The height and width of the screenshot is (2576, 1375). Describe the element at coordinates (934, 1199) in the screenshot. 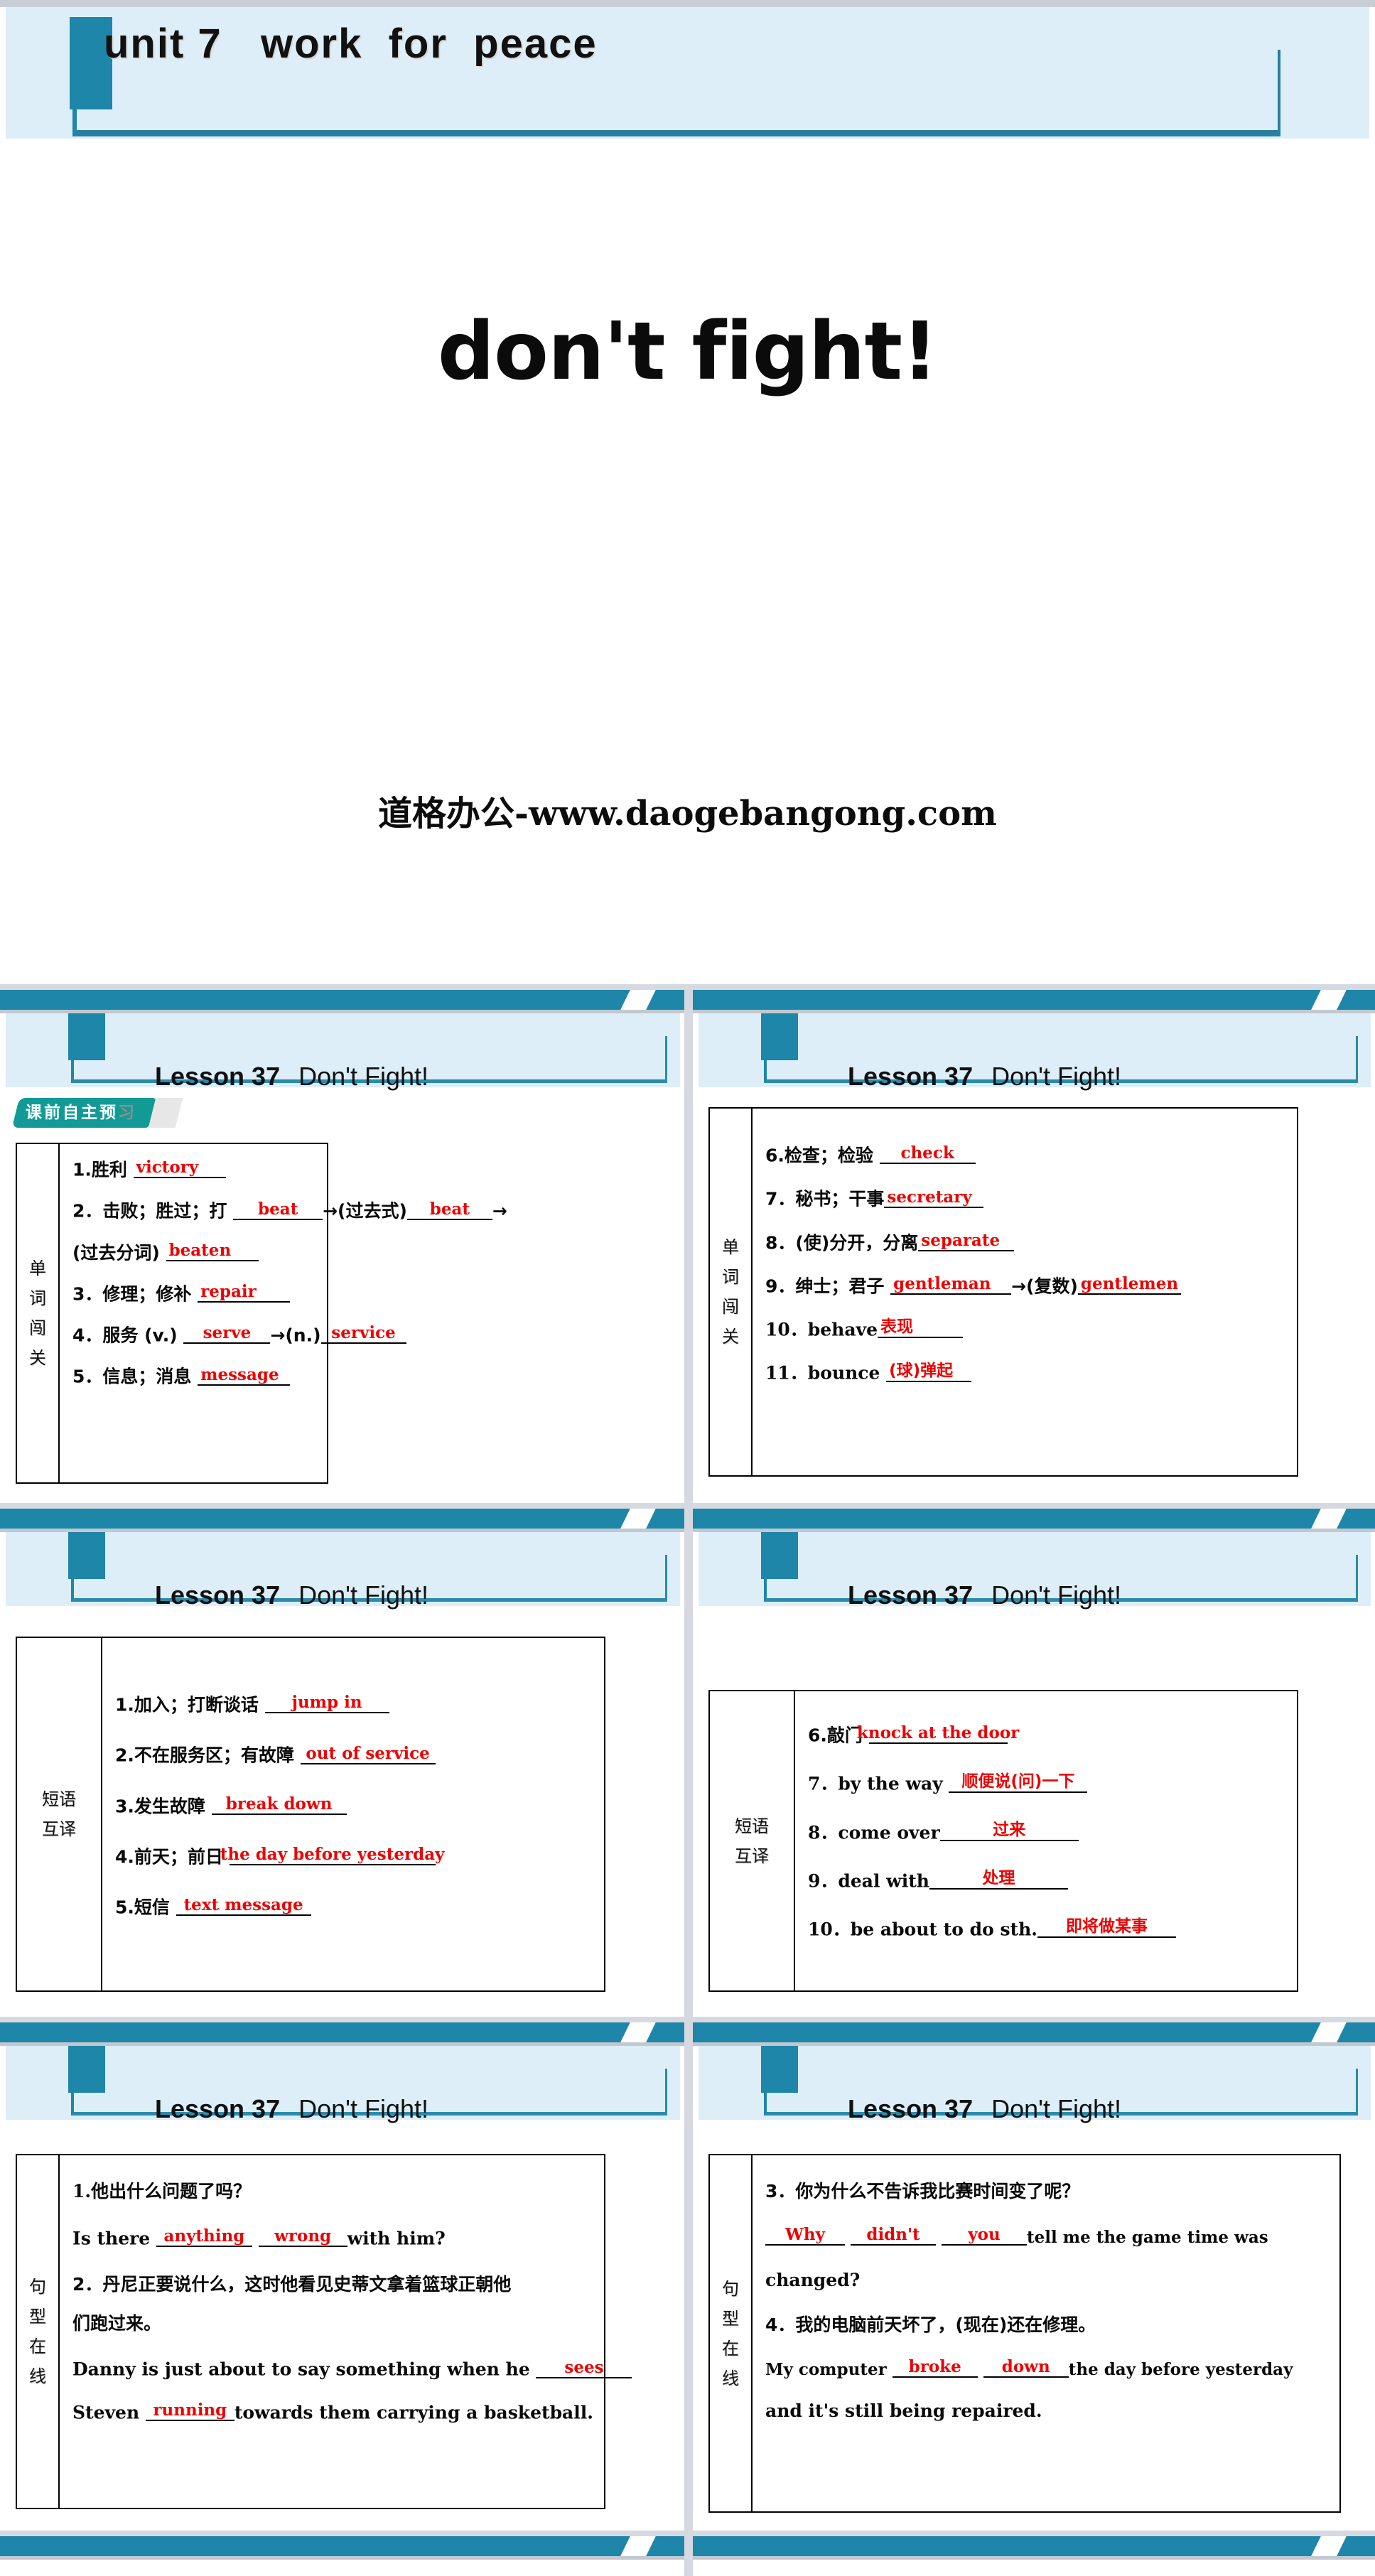

I see `word-row-7-blank: secretary` at that location.